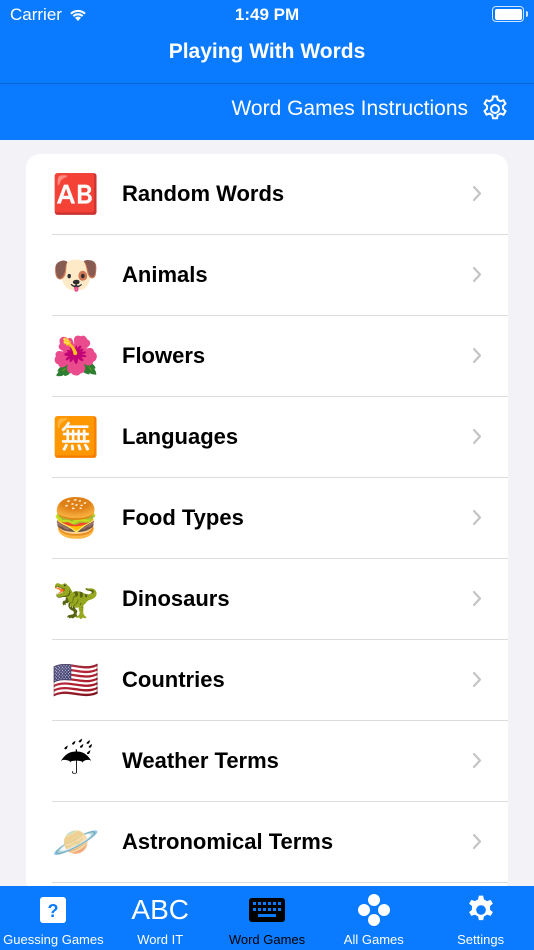  I want to click on settings-gear-icon, so click(495, 109).